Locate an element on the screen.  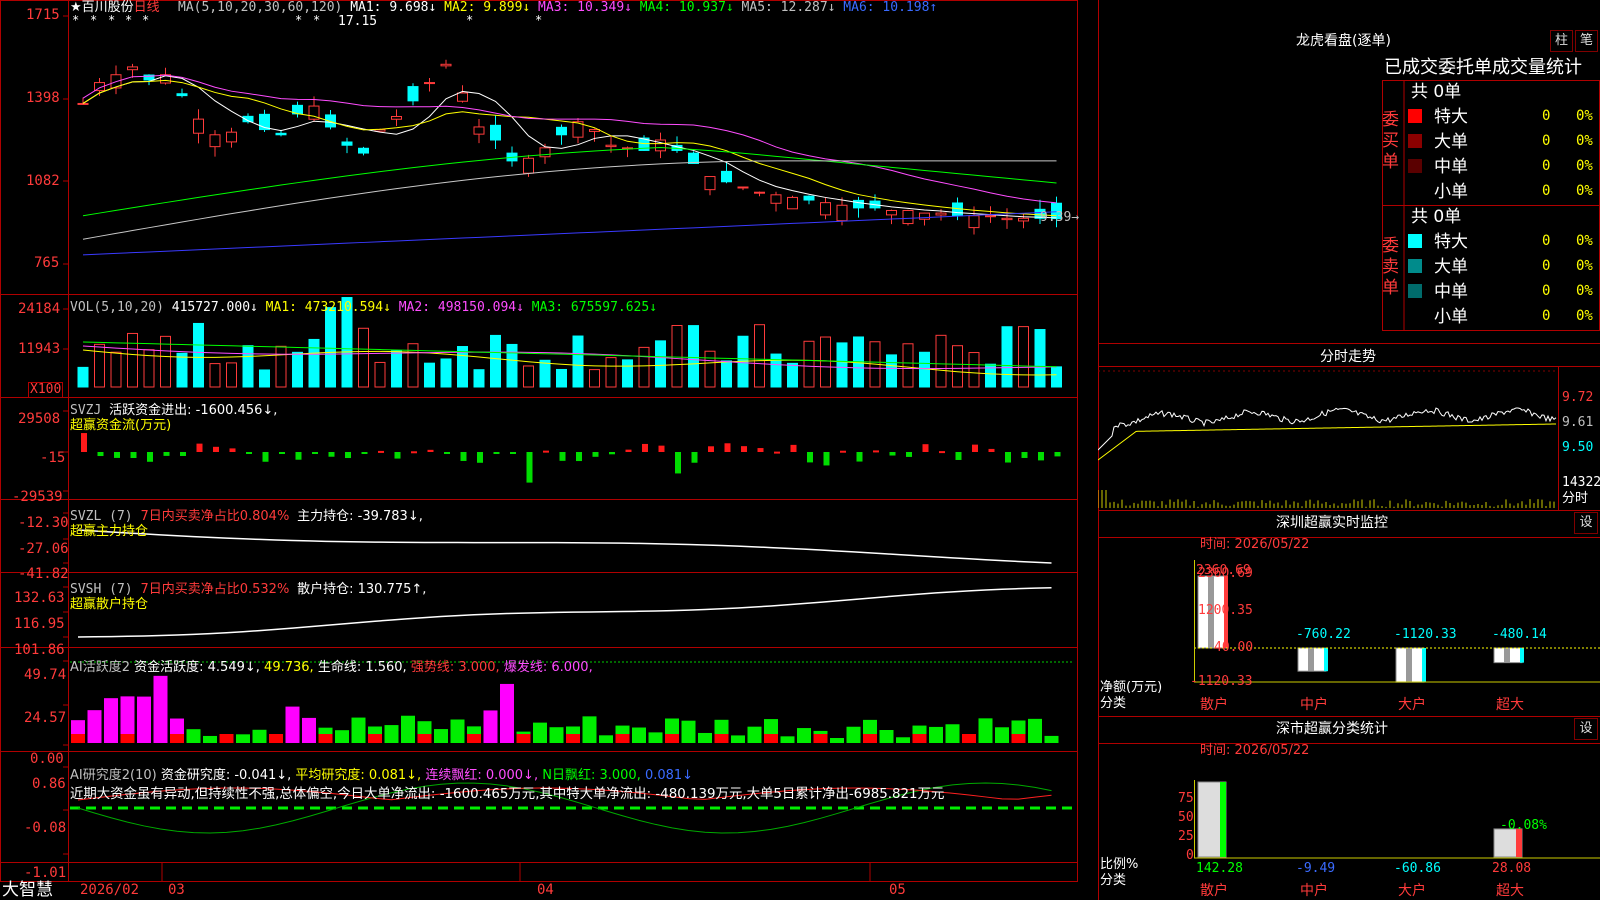
ai-res-value: 资金研究度: -0.041↓, is located at coordinates (226, 775).